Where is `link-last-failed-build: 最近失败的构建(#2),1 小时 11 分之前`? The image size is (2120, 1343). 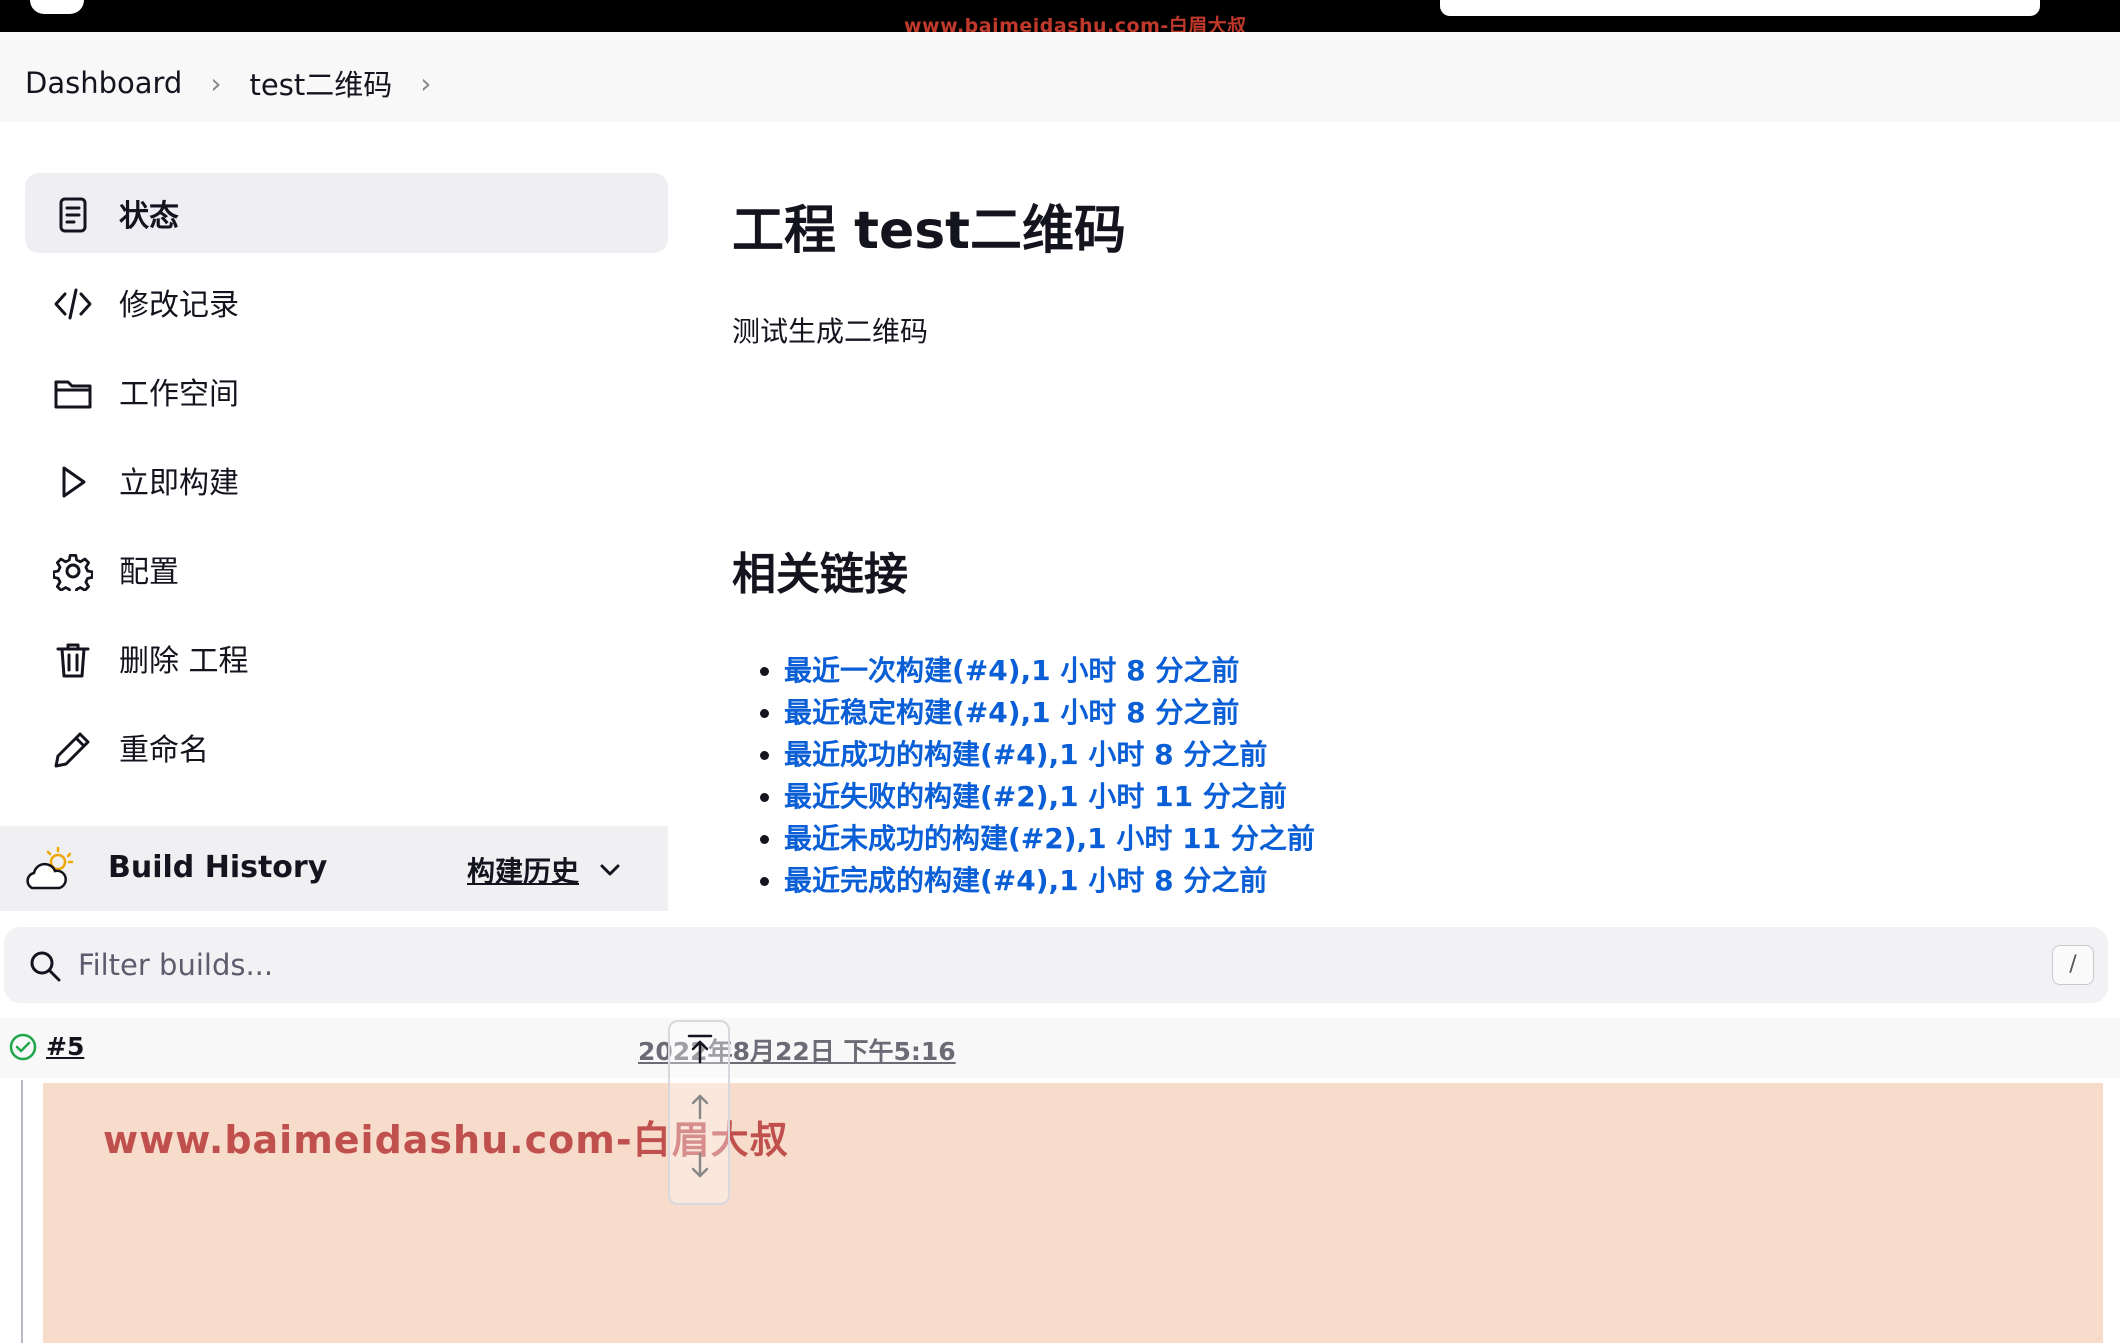 link-last-failed-build: 最近失败的构建(#2),1 小时 11 分之前 is located at coordinates (1037, 797).